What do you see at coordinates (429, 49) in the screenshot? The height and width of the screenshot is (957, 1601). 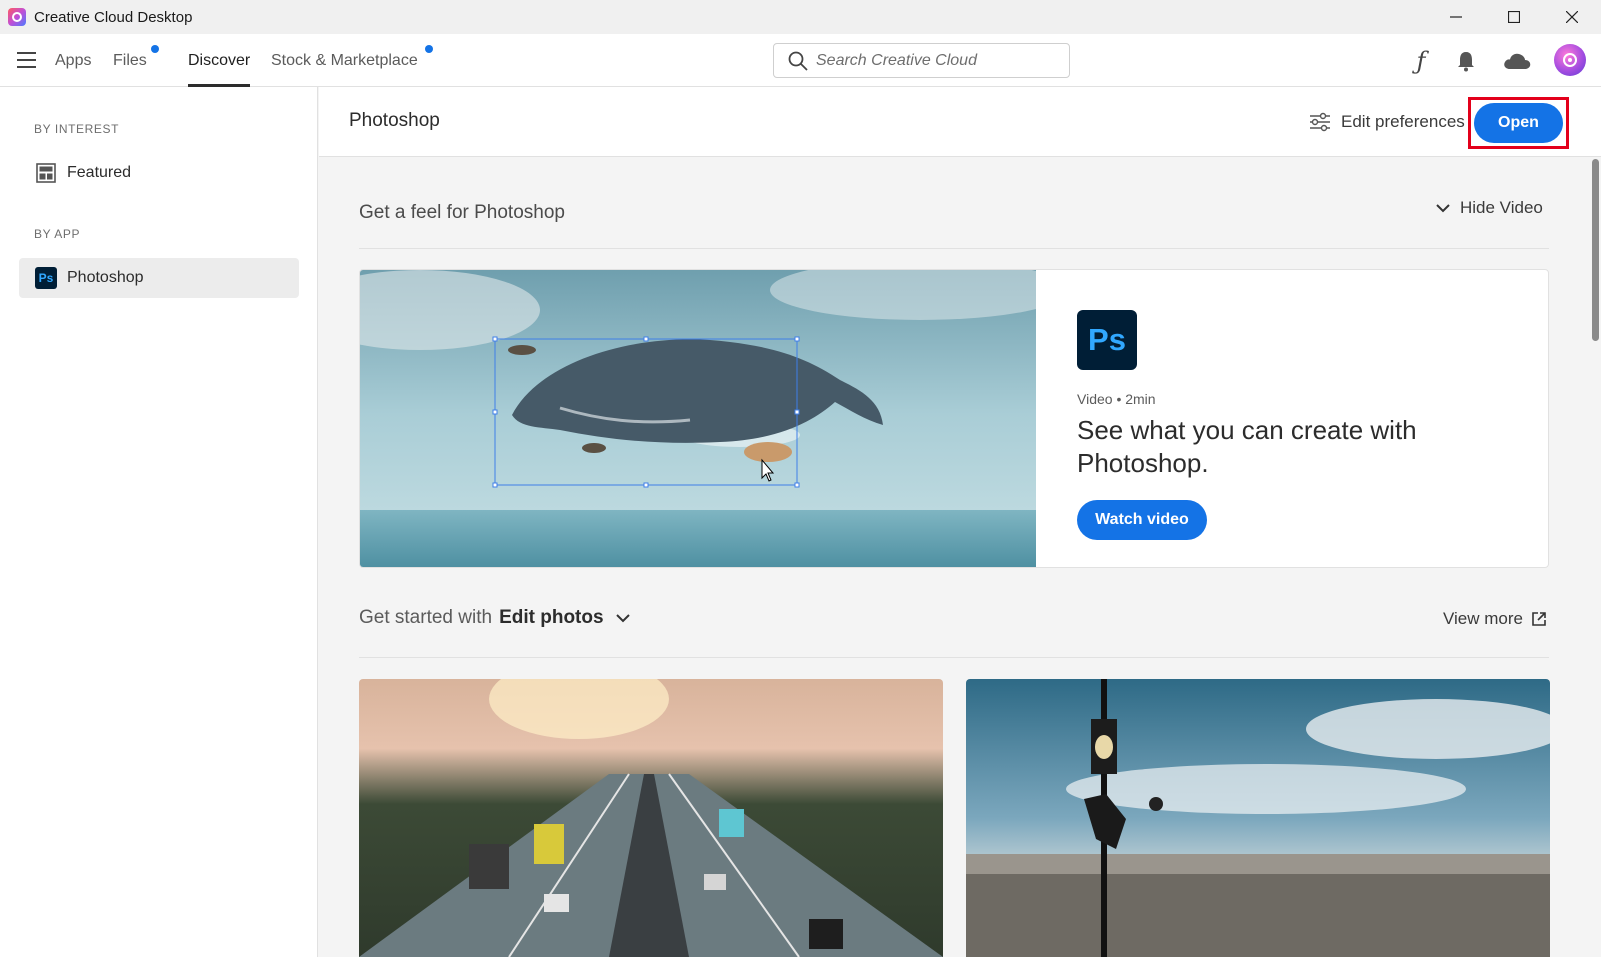 I see `stock-notification-dot` at bounding box center [429, 49].